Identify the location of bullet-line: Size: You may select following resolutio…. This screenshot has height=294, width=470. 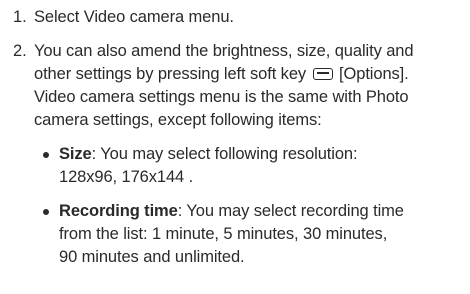
(261, 154).